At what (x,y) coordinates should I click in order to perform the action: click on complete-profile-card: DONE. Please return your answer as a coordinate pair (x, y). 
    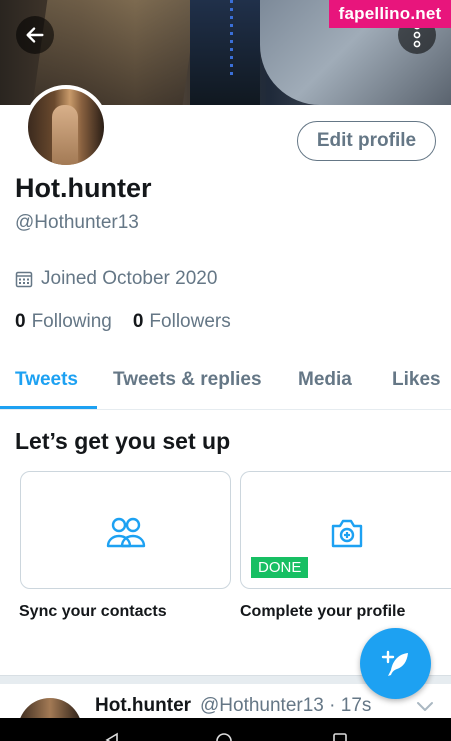
    Looking at the image, I should click on (345, 530).